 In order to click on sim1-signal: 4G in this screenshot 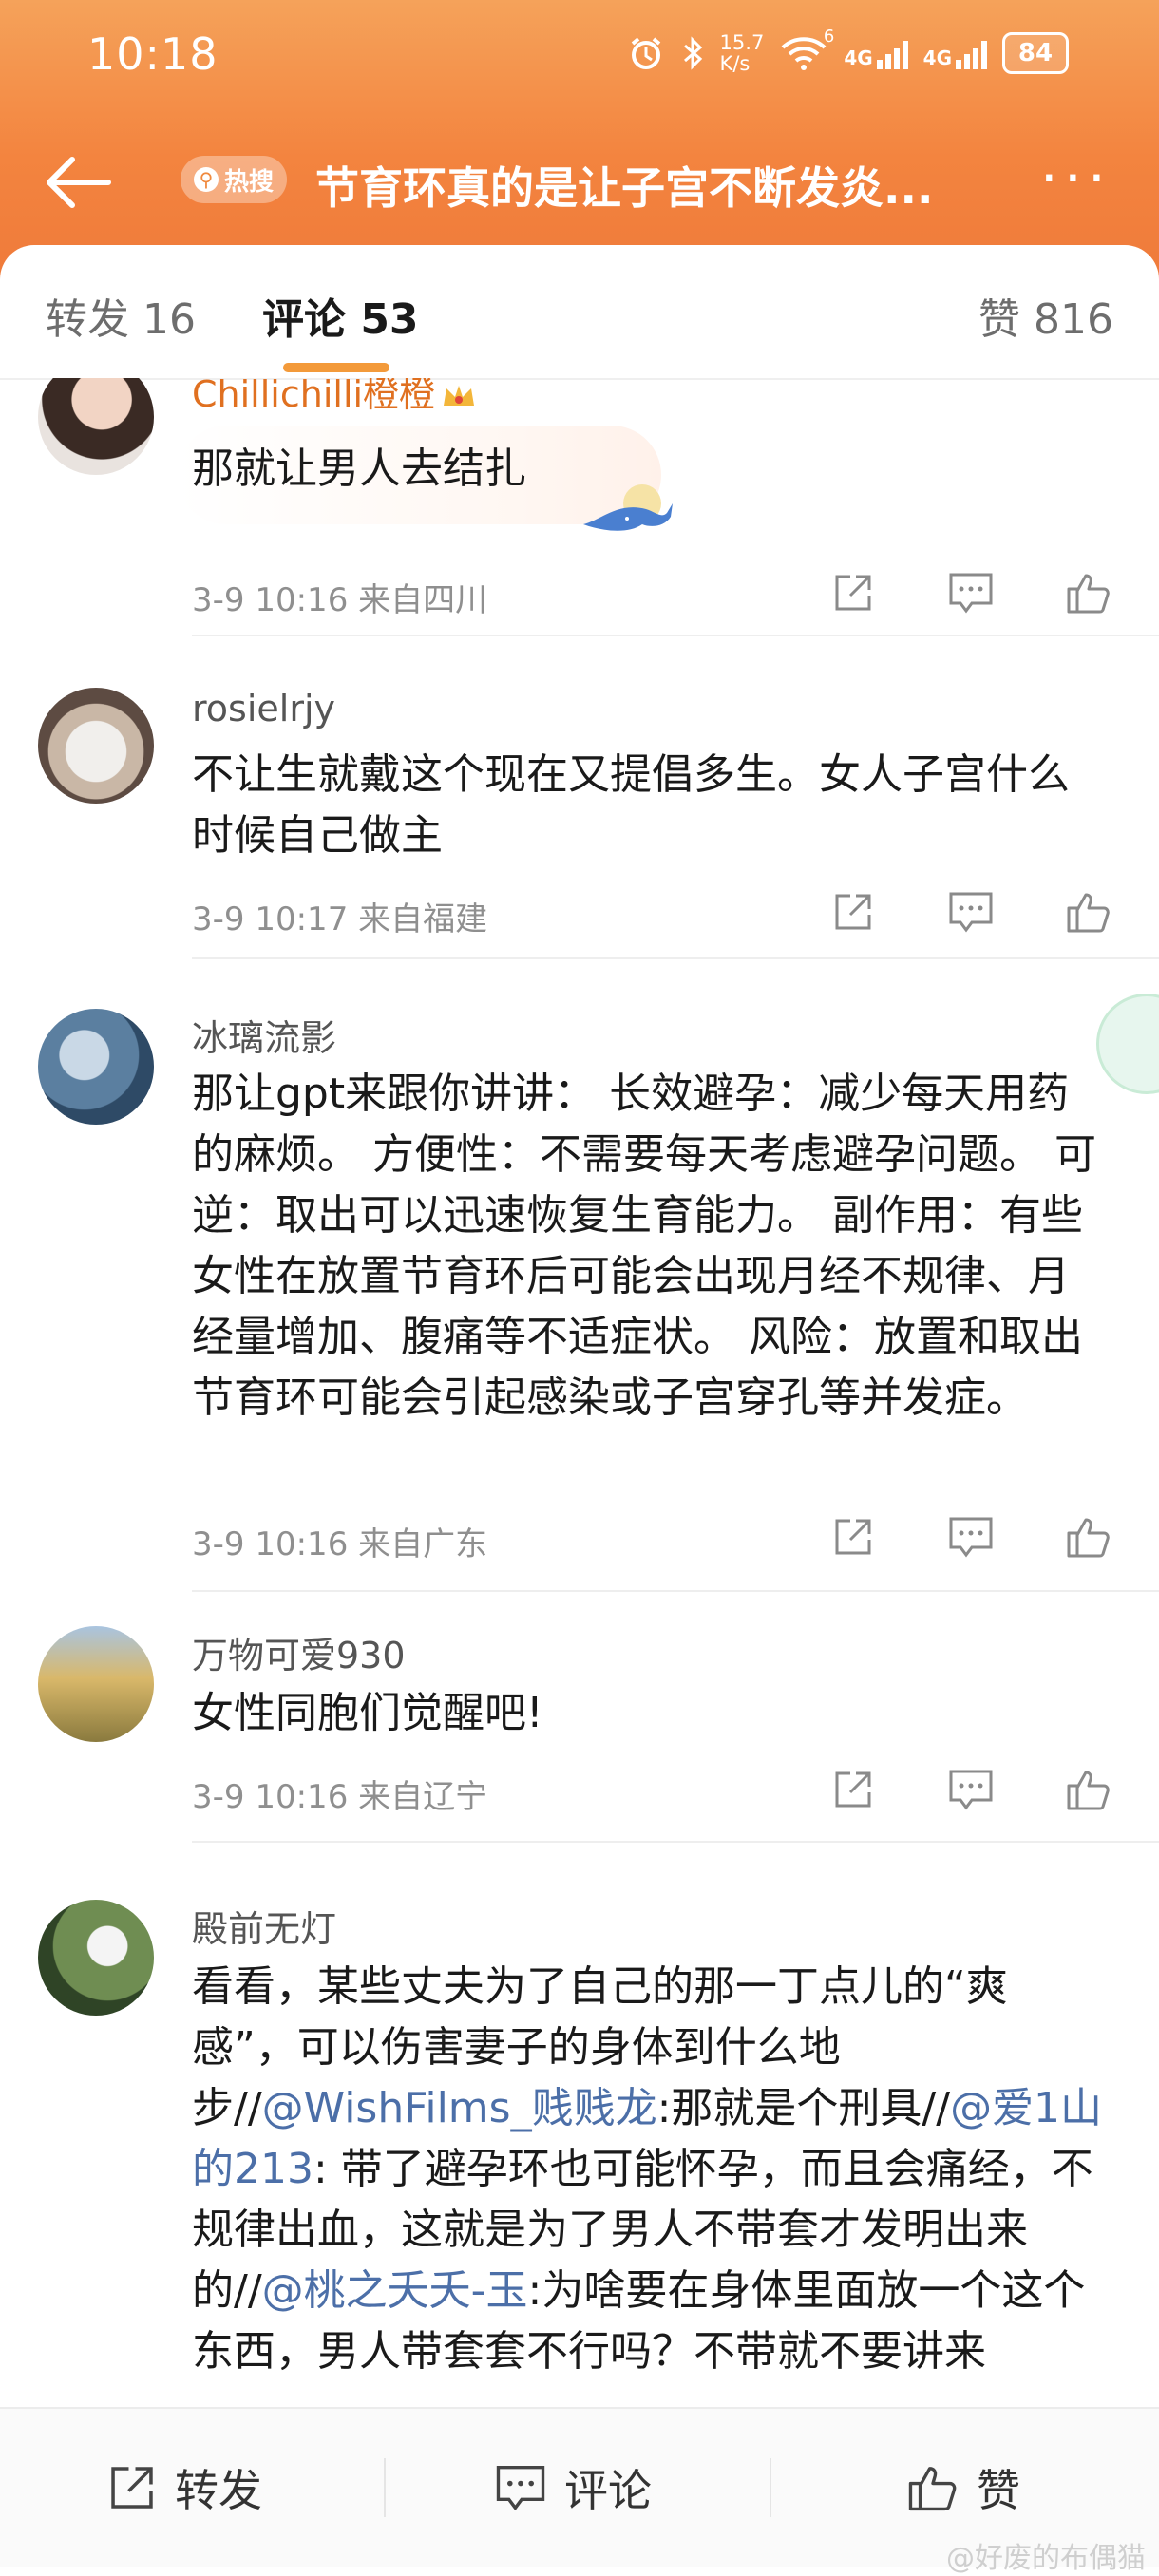, I will do `click(876, 53)`.